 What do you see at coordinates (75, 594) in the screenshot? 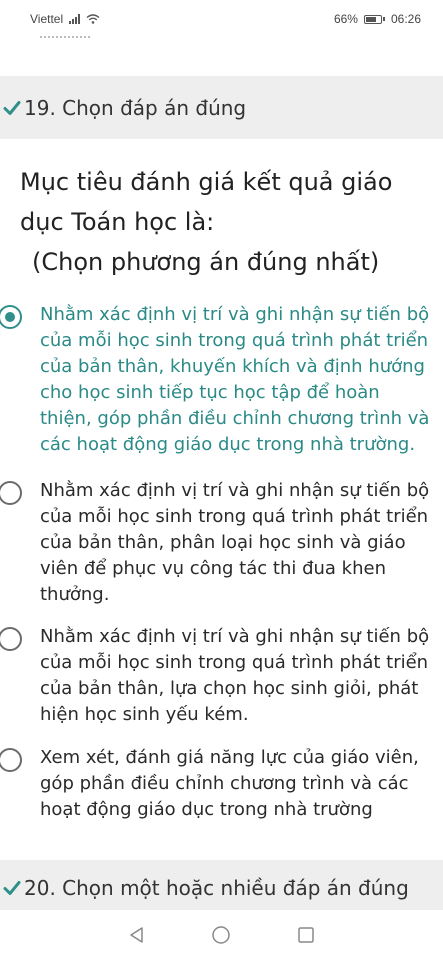
I see `option-line: thưởng.` at bounding box center [75, 594].